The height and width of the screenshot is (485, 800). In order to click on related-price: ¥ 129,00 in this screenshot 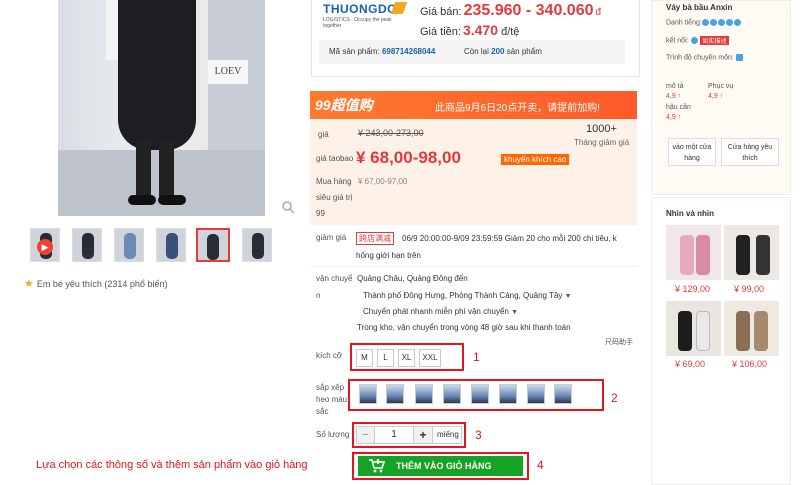, I will do `click(693, 289)`.